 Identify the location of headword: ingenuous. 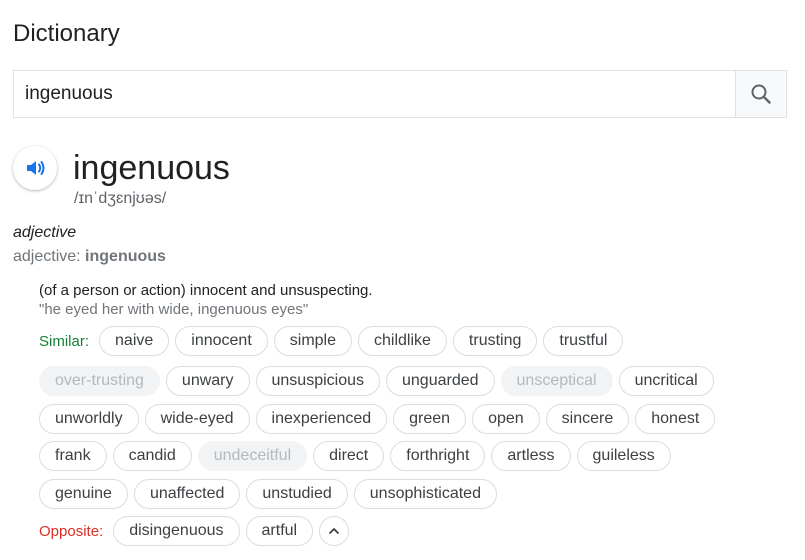
(151, 168).